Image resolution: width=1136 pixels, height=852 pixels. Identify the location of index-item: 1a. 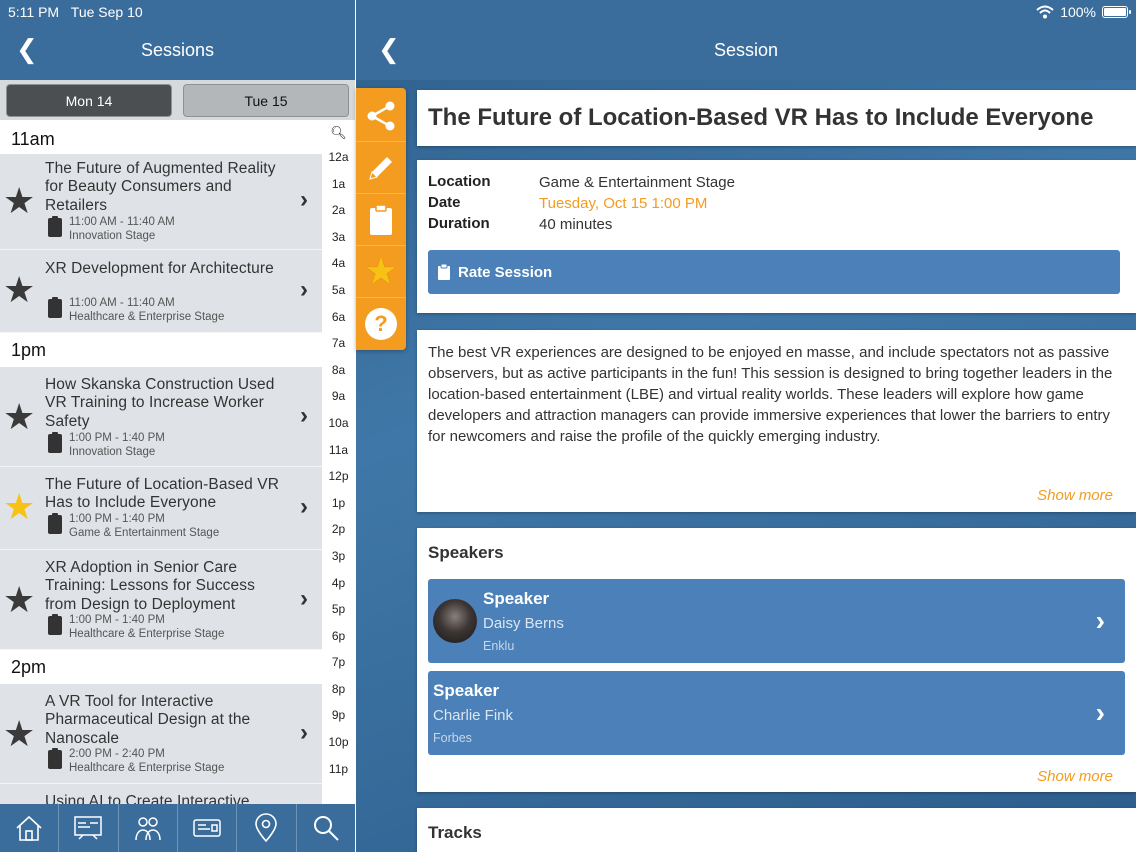
(338, 184).